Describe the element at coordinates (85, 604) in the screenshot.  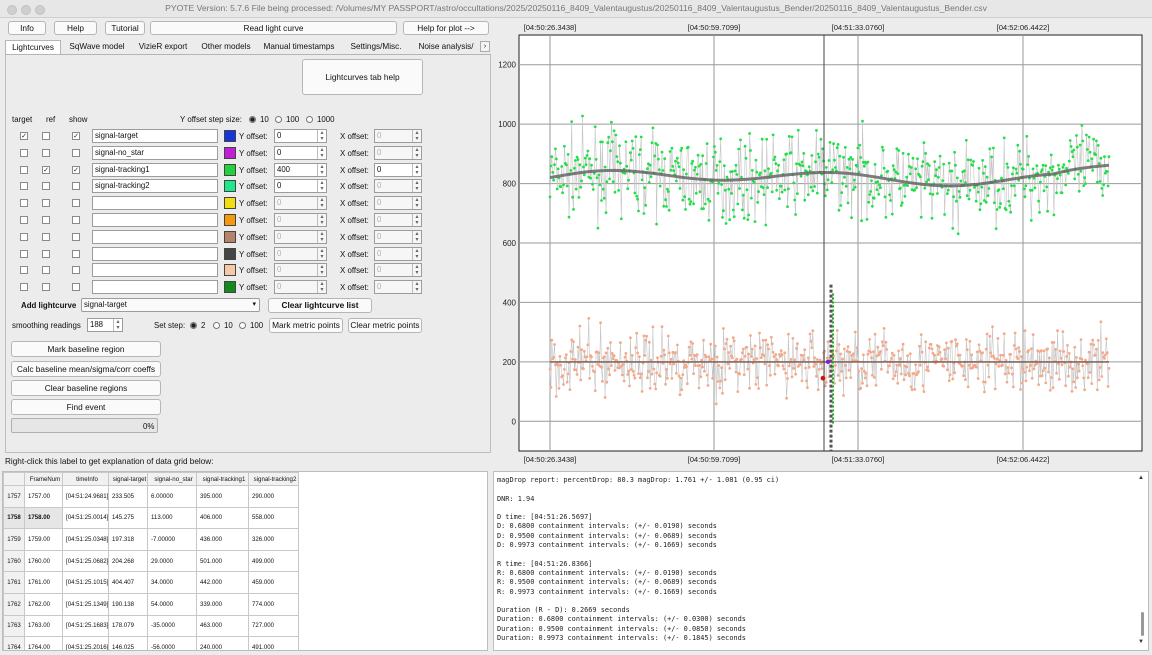
I see `table-cell: [04:51:25.1349]` at that location.